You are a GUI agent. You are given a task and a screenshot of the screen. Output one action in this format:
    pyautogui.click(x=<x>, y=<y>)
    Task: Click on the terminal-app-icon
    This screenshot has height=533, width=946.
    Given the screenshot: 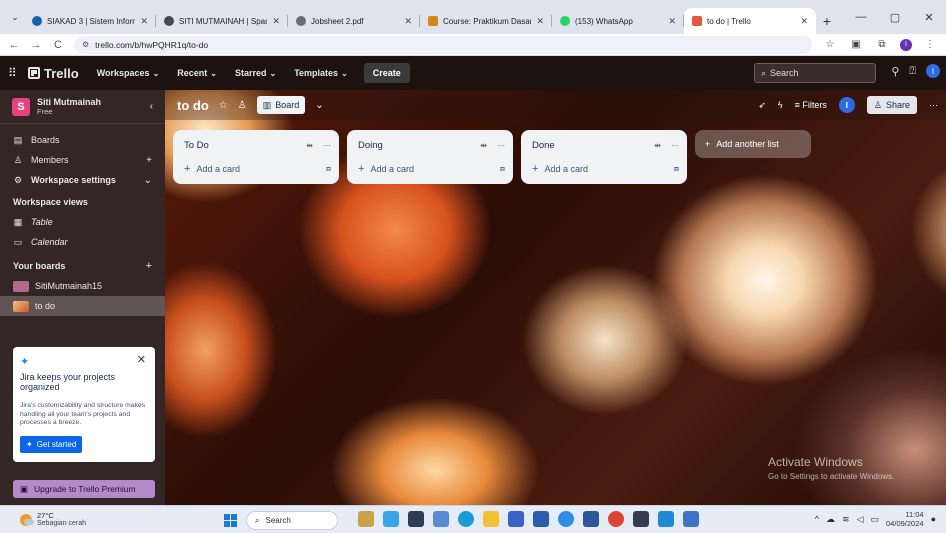 What is the action you would take?
    pyautogui.click(x=641, y=519)
    